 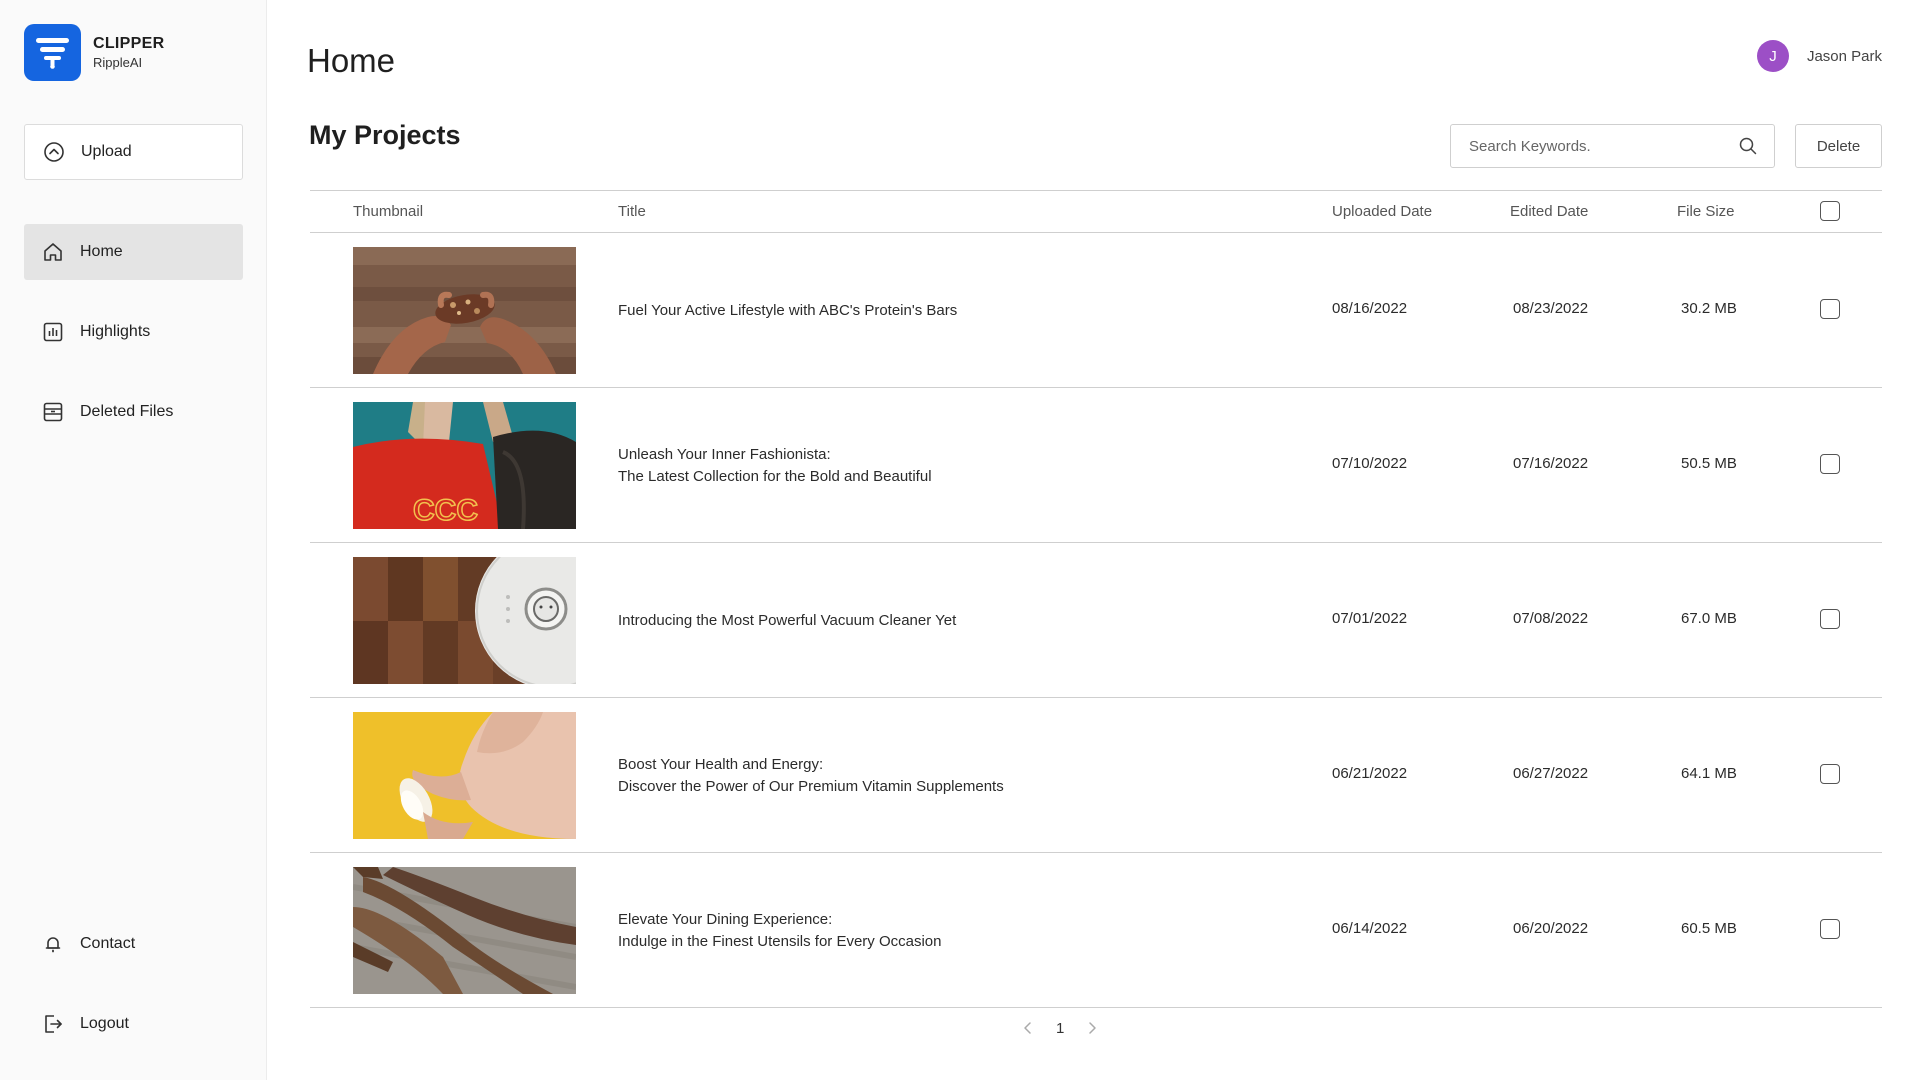 What do you see at coordinates (133, 152) in the screenshot?
I see `upload-button: Upload` at bounding box center [133, 152].